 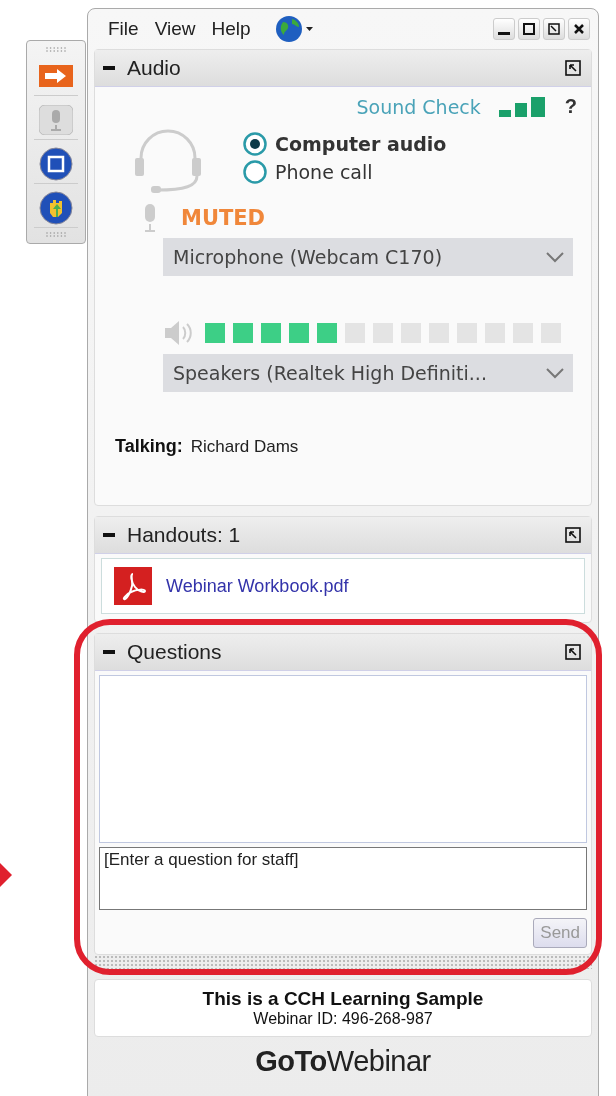 What do you see at coordinates (343, 999) in the screenshot?
I see `footer-title: This is a CCH Learning Sample` at bounding box center [343, 999].